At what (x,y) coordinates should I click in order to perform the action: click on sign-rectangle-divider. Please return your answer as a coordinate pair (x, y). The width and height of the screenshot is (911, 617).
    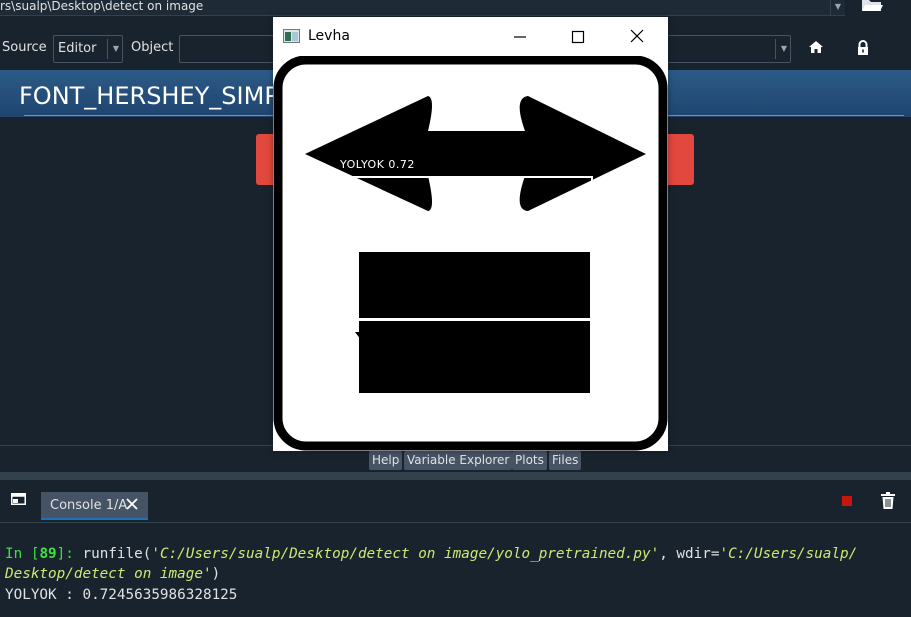
    Looking at the image, I should click on (474, 319).